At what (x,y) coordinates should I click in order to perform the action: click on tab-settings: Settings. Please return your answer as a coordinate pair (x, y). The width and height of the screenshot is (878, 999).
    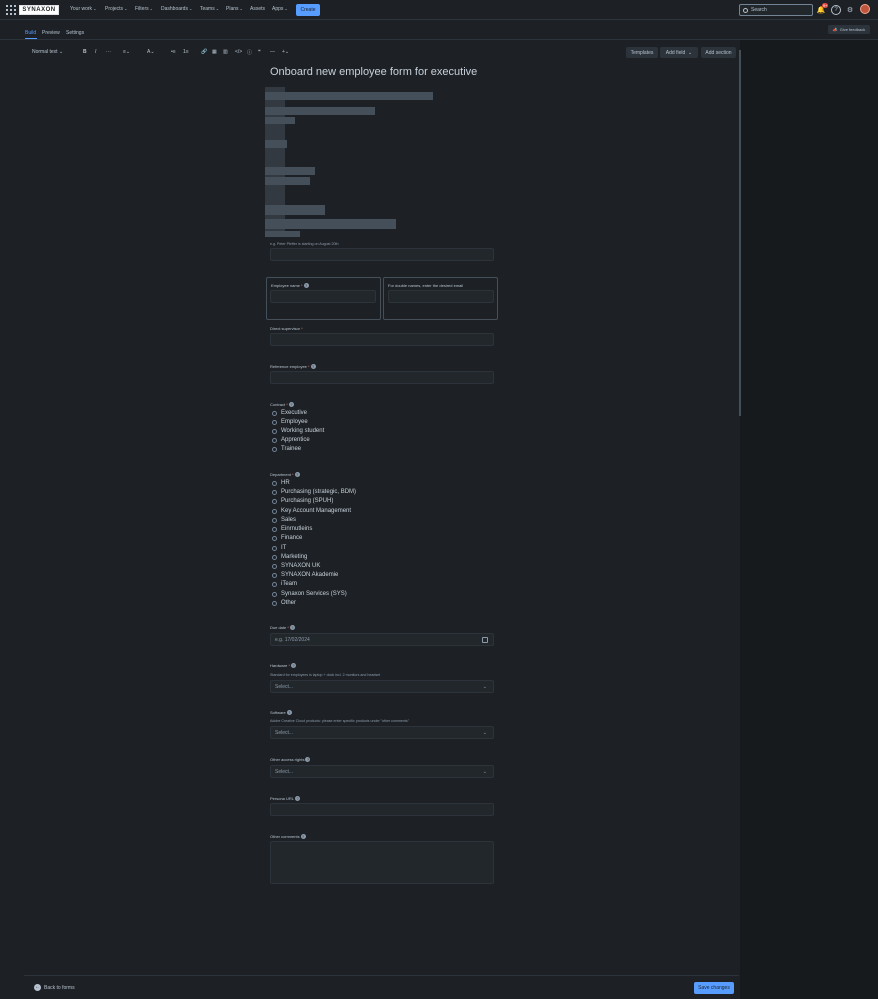
    Looking at the image, I should click on (75, 33).